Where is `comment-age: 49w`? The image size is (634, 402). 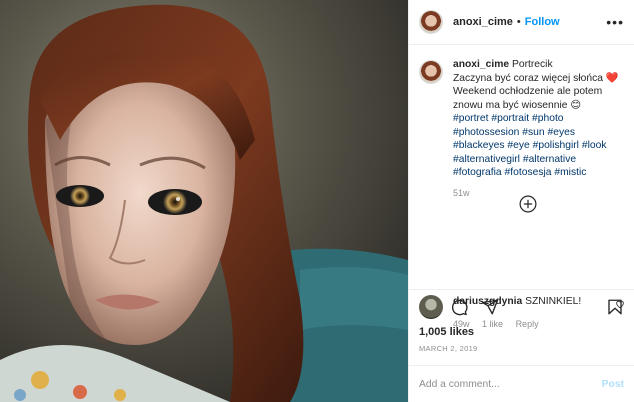
comment-age: 49w is located at coordinates (461, 324).